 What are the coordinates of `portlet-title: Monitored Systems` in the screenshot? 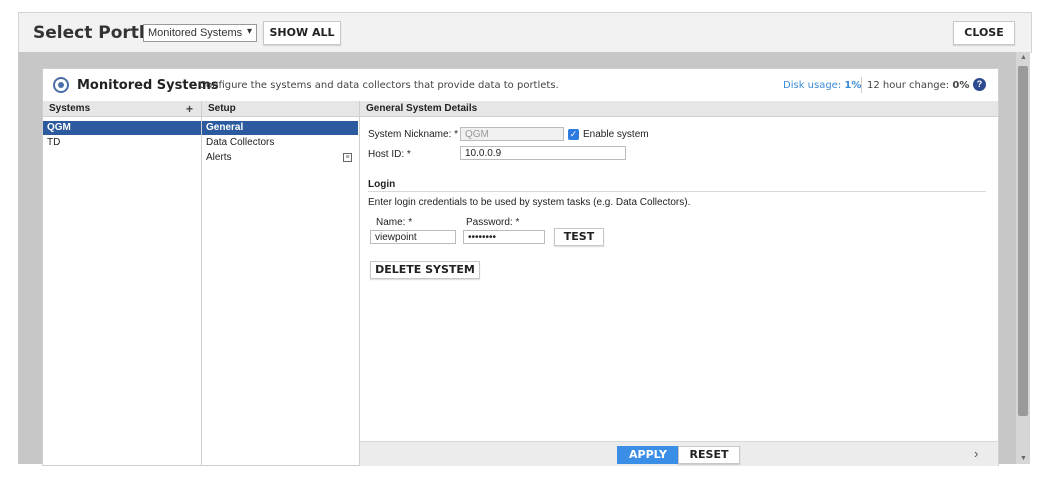 It's located at (148, 85).